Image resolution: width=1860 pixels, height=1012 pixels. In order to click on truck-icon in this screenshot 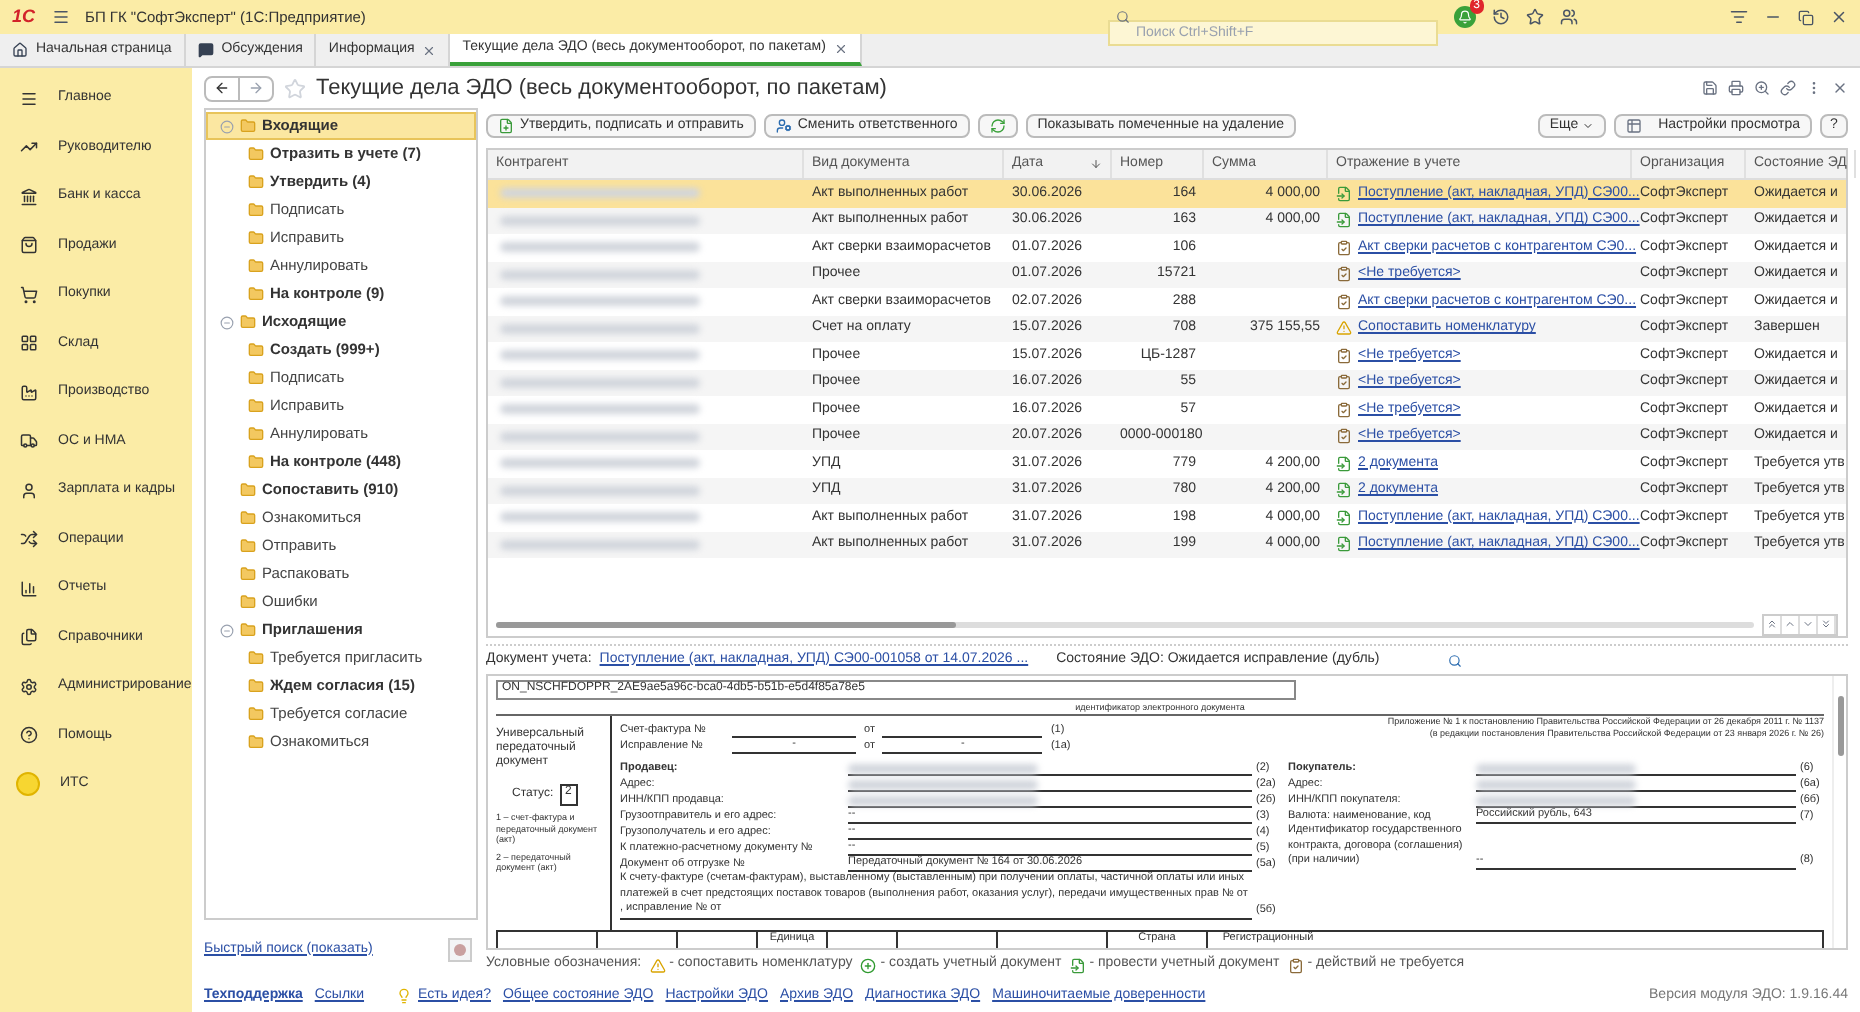, I will do `click(29, 441)`.